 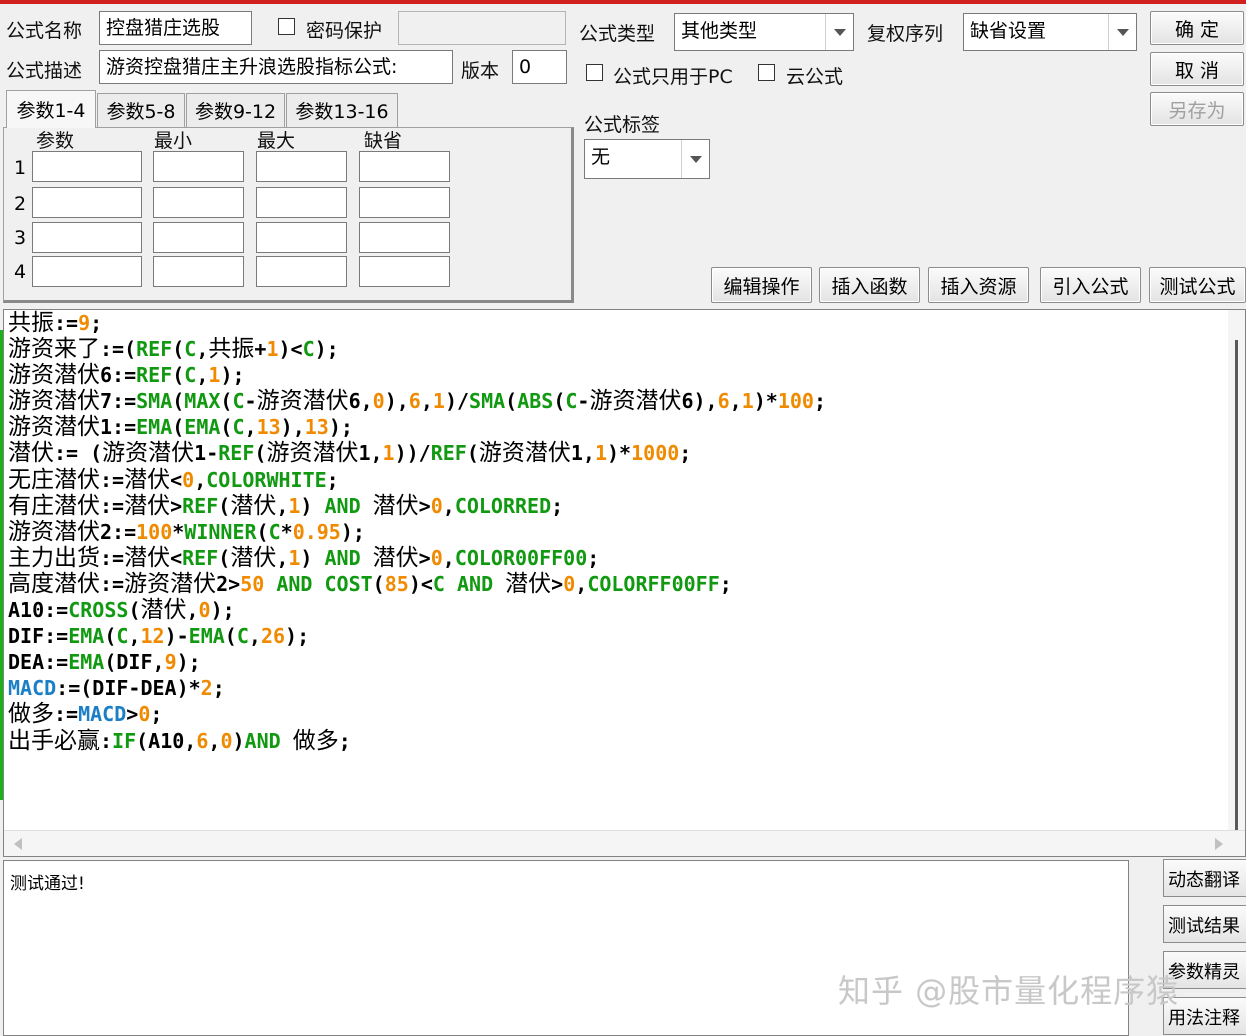 What do you see at coordinates (54, 349) in the screenshot?
I see `code-token: 游资来了` at bounding box center [54, 349].